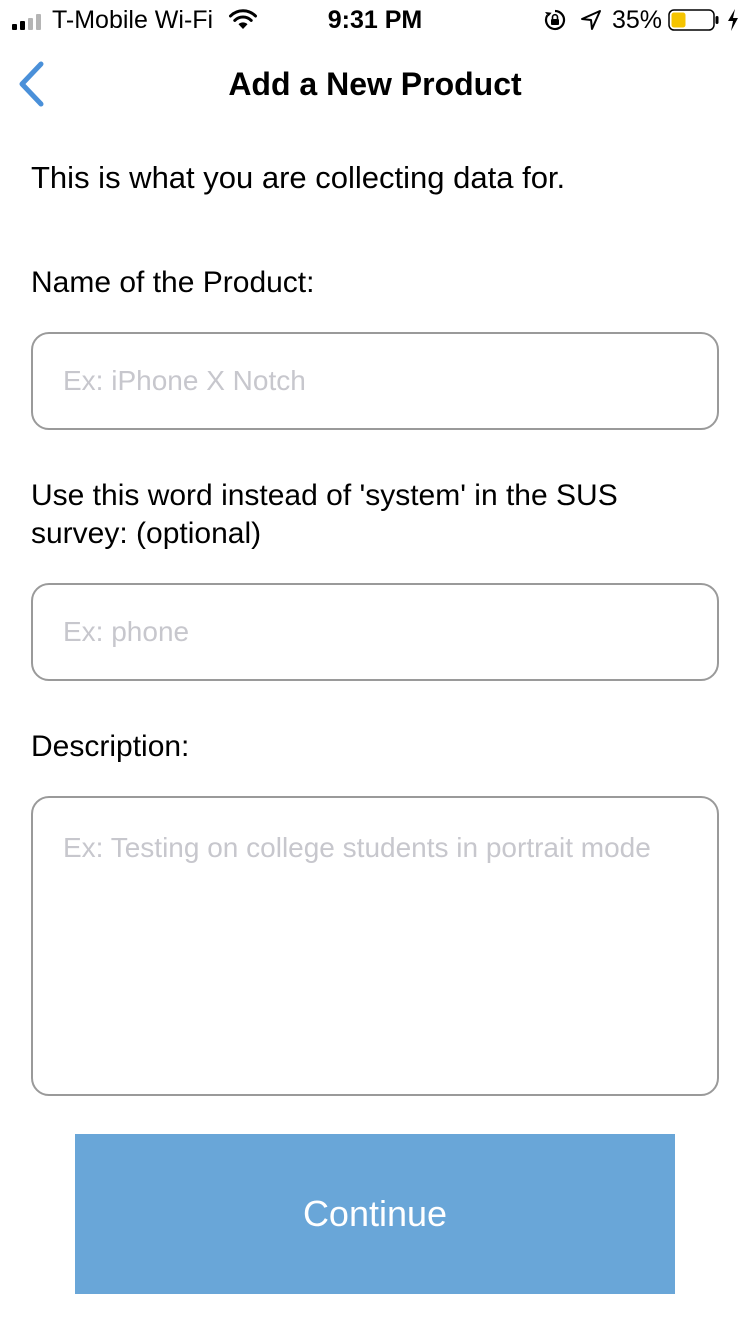 The height and width of the screenshot is (1334, 750). I want to click on clock: 9:31 PM, so click(375, 20).